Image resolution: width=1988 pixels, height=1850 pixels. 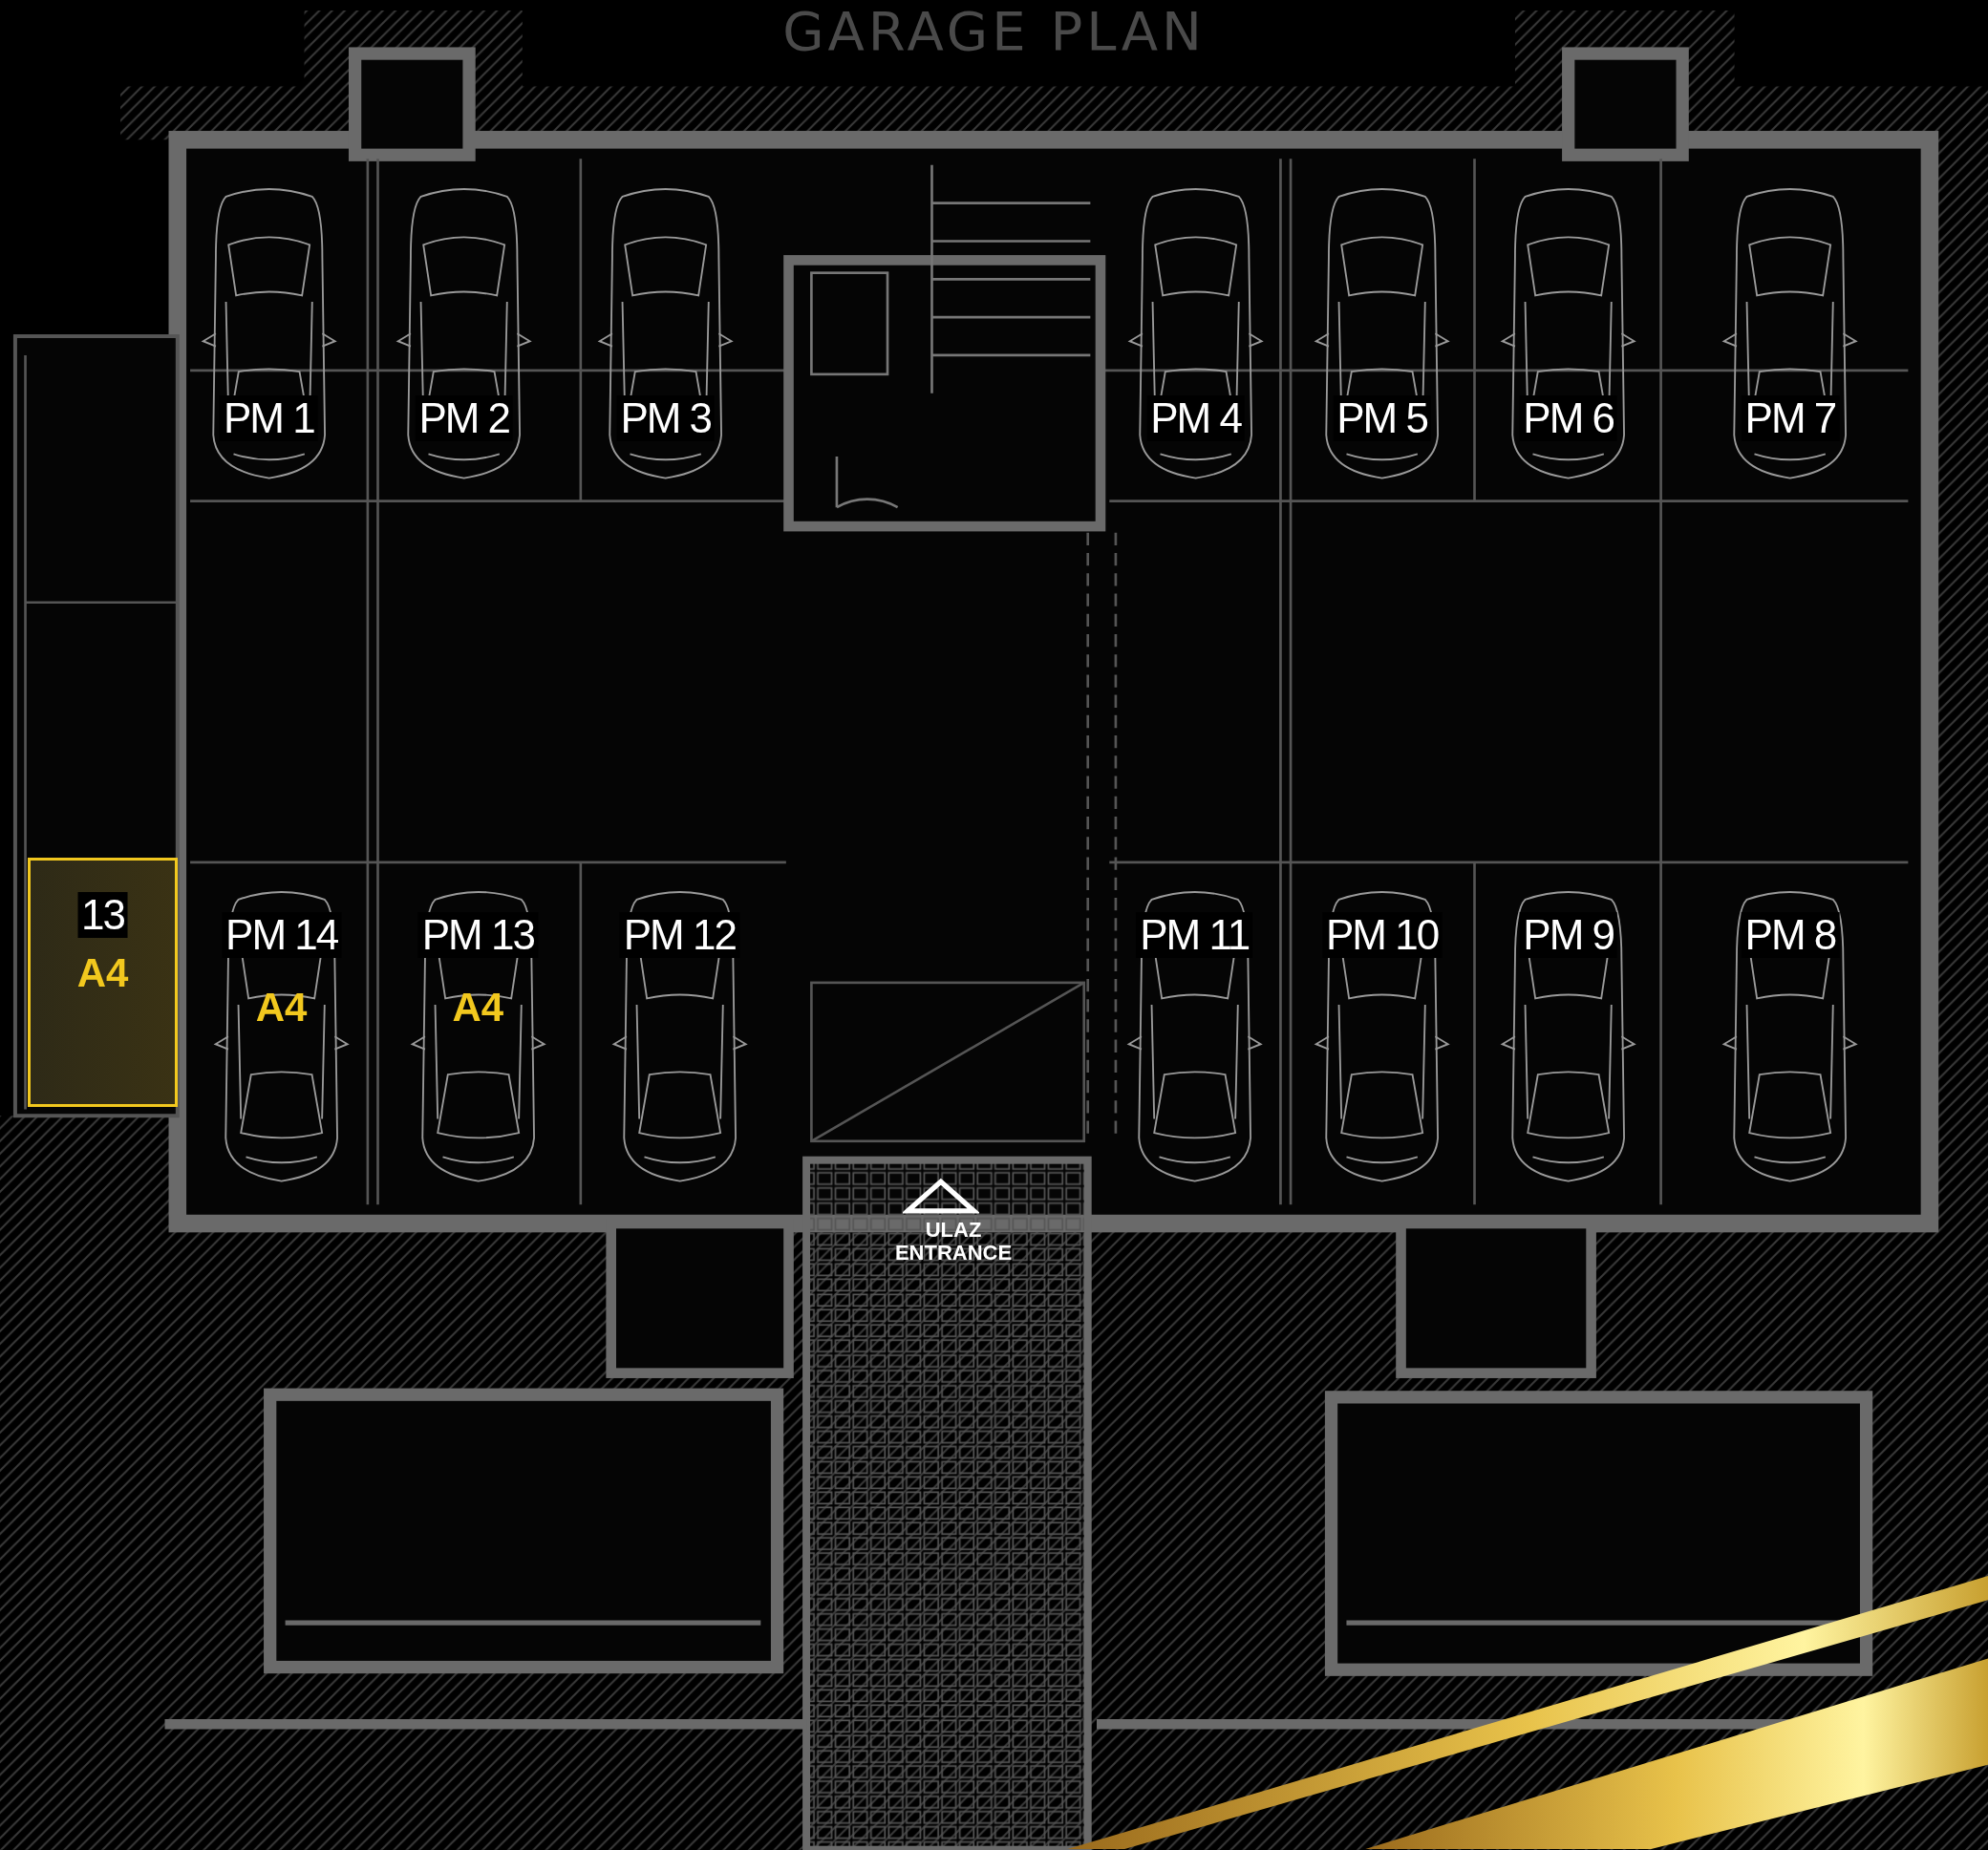 What do you see at coordinates (1568, 417) in the screenshot?
I see `parking-spot-label: PM 6` at bounding box center [1568, 417].